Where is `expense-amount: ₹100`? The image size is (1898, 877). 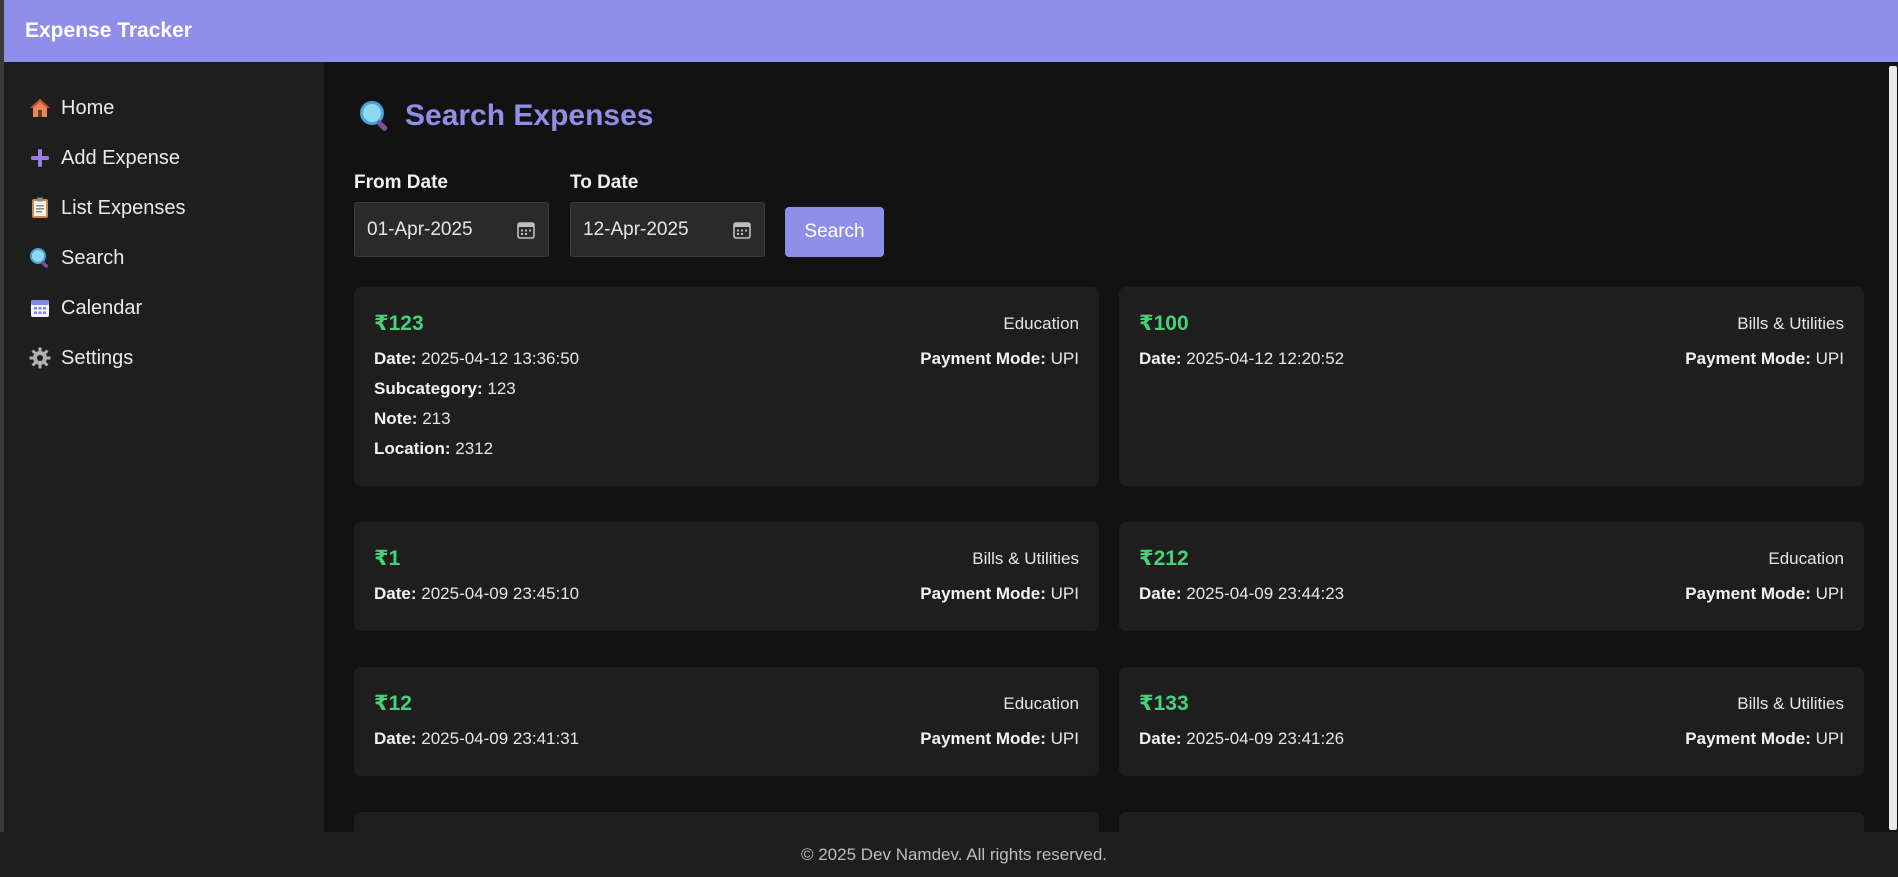
expense-amount: ₹100 is located at coordinates (1164, 323).